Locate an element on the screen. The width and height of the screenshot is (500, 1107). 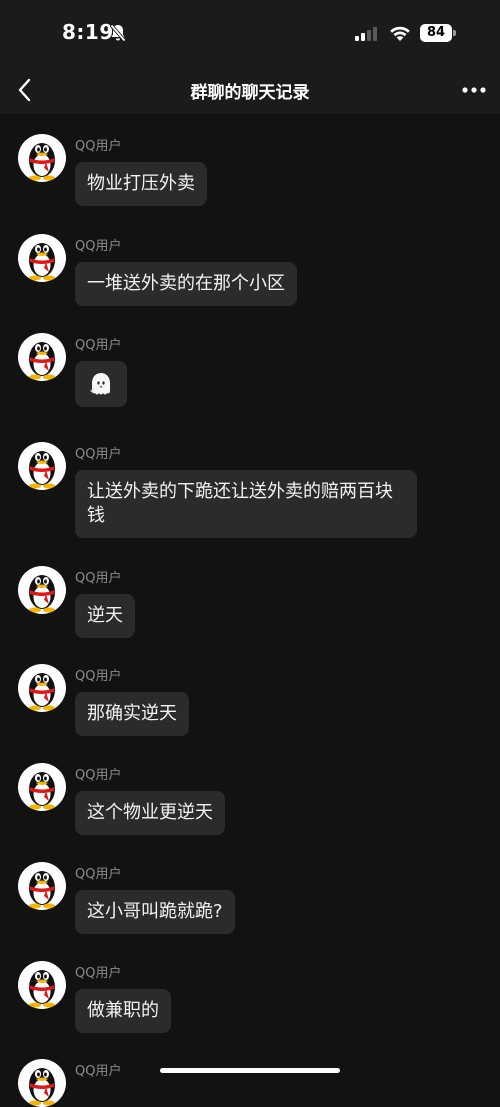
message-bubble: 逆天 is located at coordinates (105, 616).